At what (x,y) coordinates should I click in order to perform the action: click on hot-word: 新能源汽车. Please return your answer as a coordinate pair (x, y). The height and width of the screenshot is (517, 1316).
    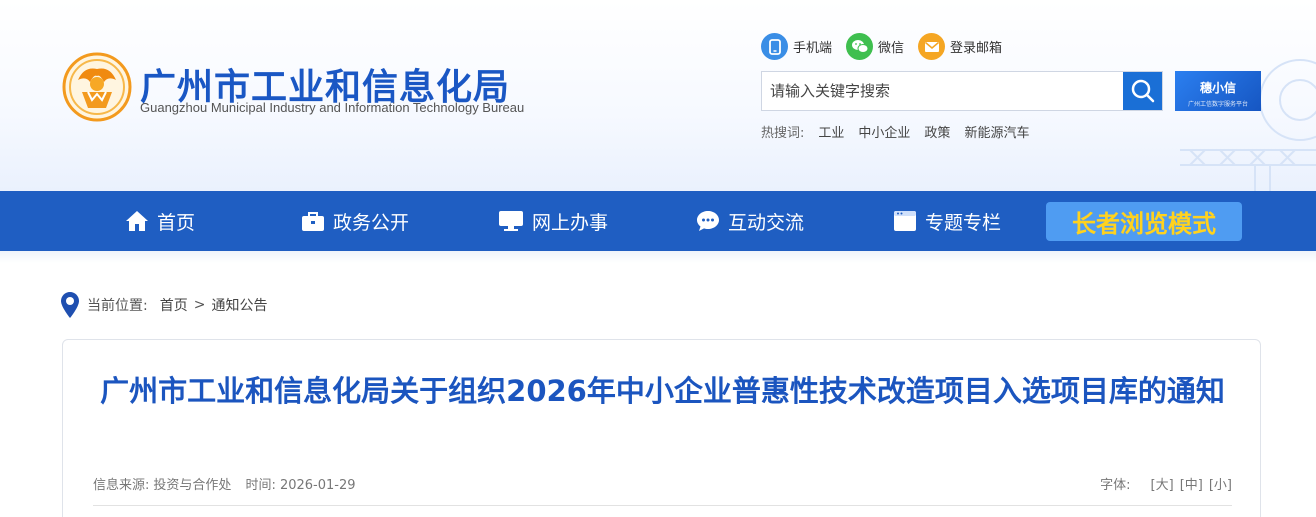
    Looking at the image, I should click on (996, 131).